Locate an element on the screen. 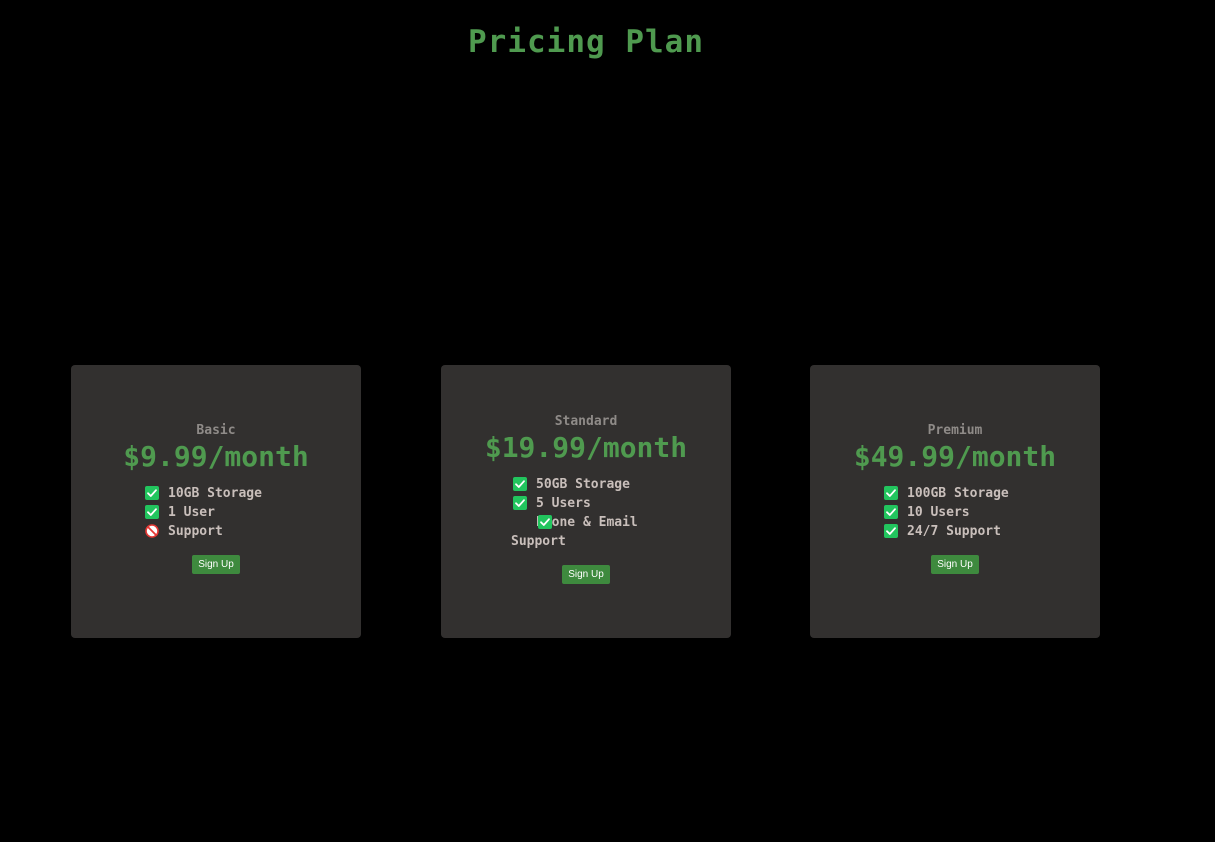 This screenshot has height=842, width=1215. signup-button-basic: Sign Up is located at coordinates (216, 564).